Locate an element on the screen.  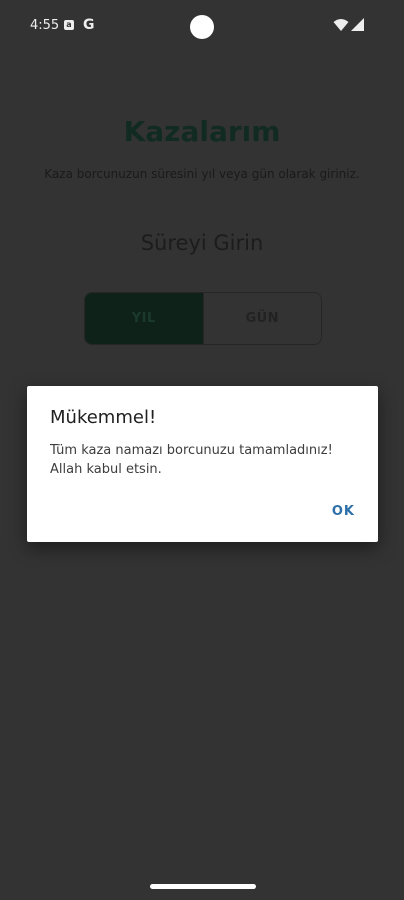
wifi-icon is located at coordinates (341, 25).